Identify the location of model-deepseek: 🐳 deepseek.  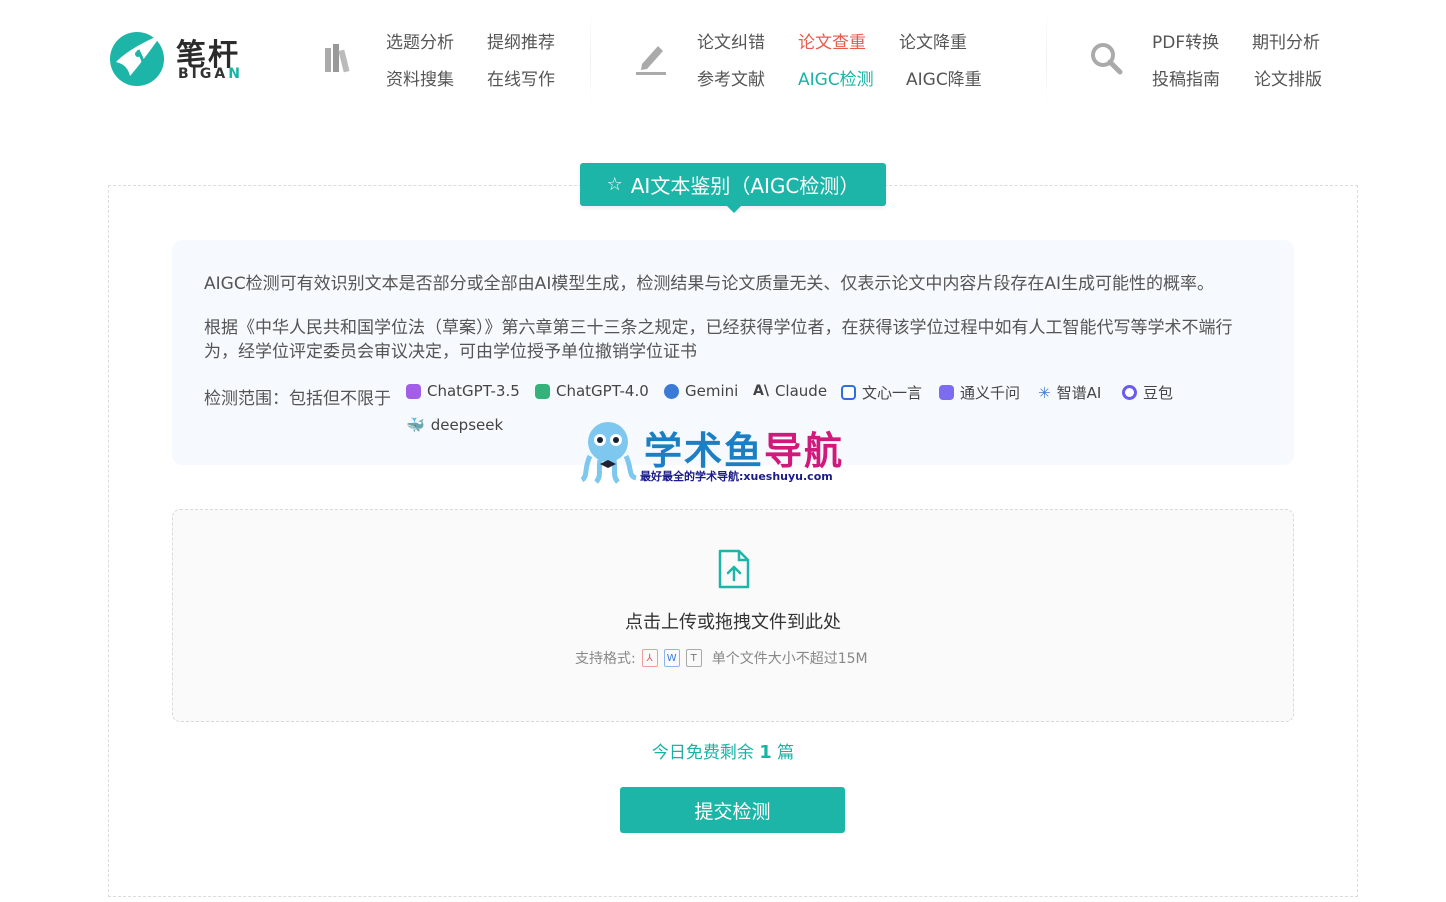
(455, 425).